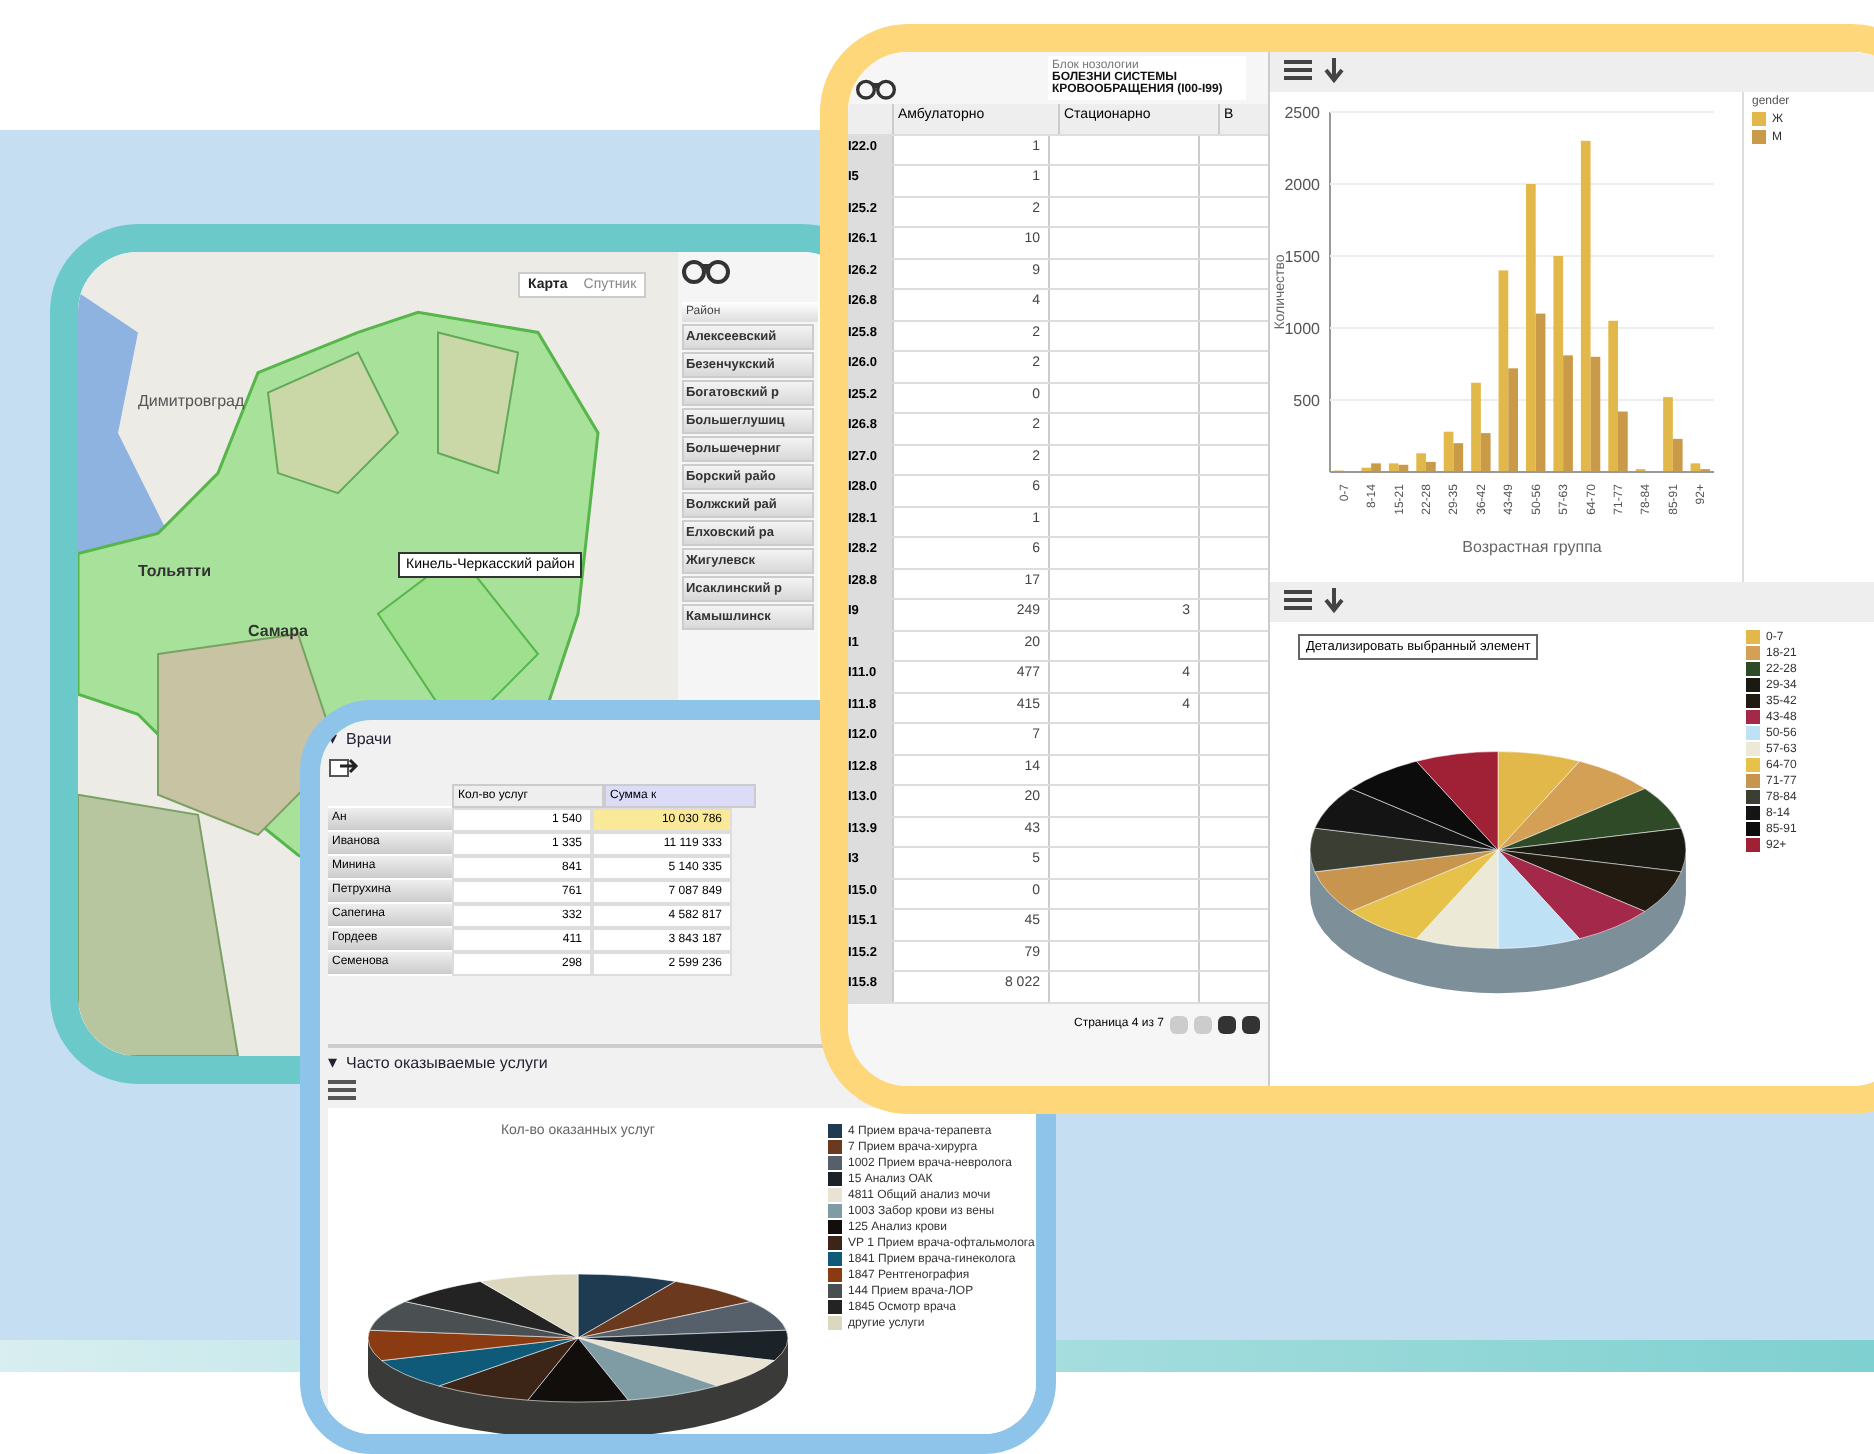 Image resolution: width=1874 pixels, height=1454 pixels. Describe the element at coordinates (278, 631) in the screenshot. I see `place-label: Самара` at that location.